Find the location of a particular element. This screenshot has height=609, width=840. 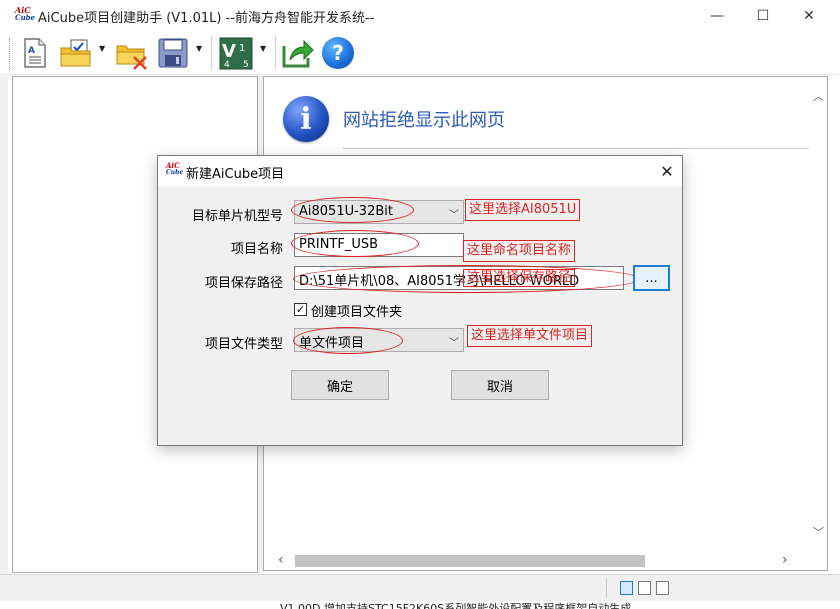

maximize-button: ☐ is located at coordinates (763, 15).